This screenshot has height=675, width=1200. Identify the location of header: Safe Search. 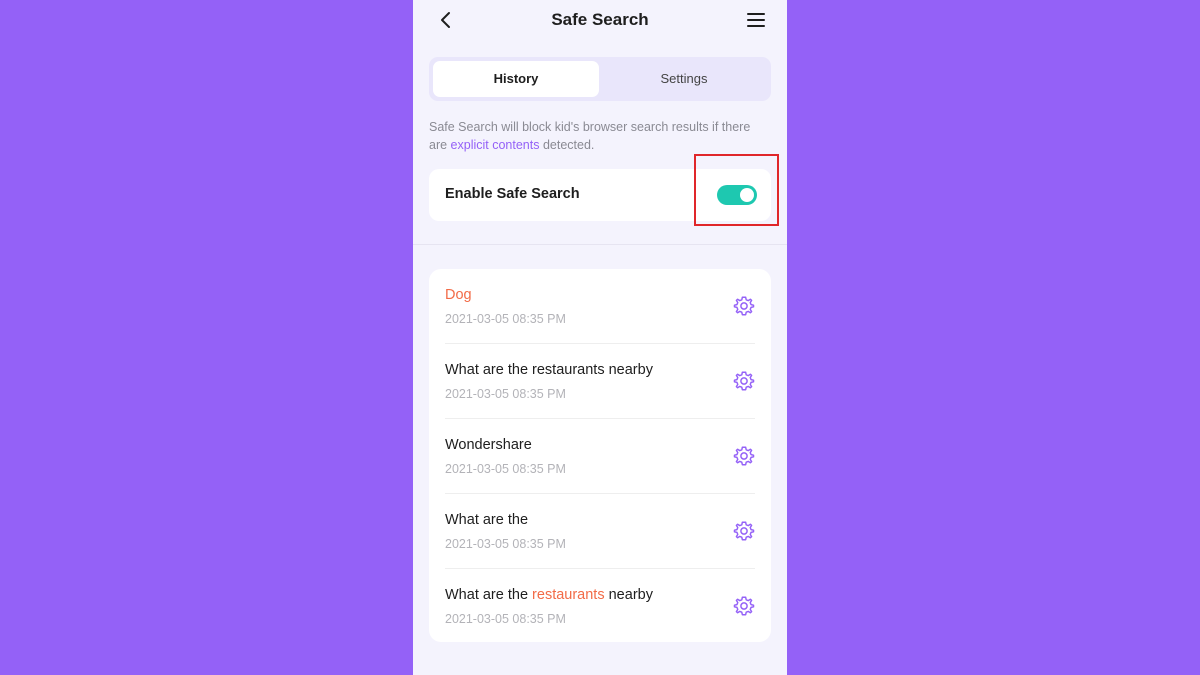
(600, 21).